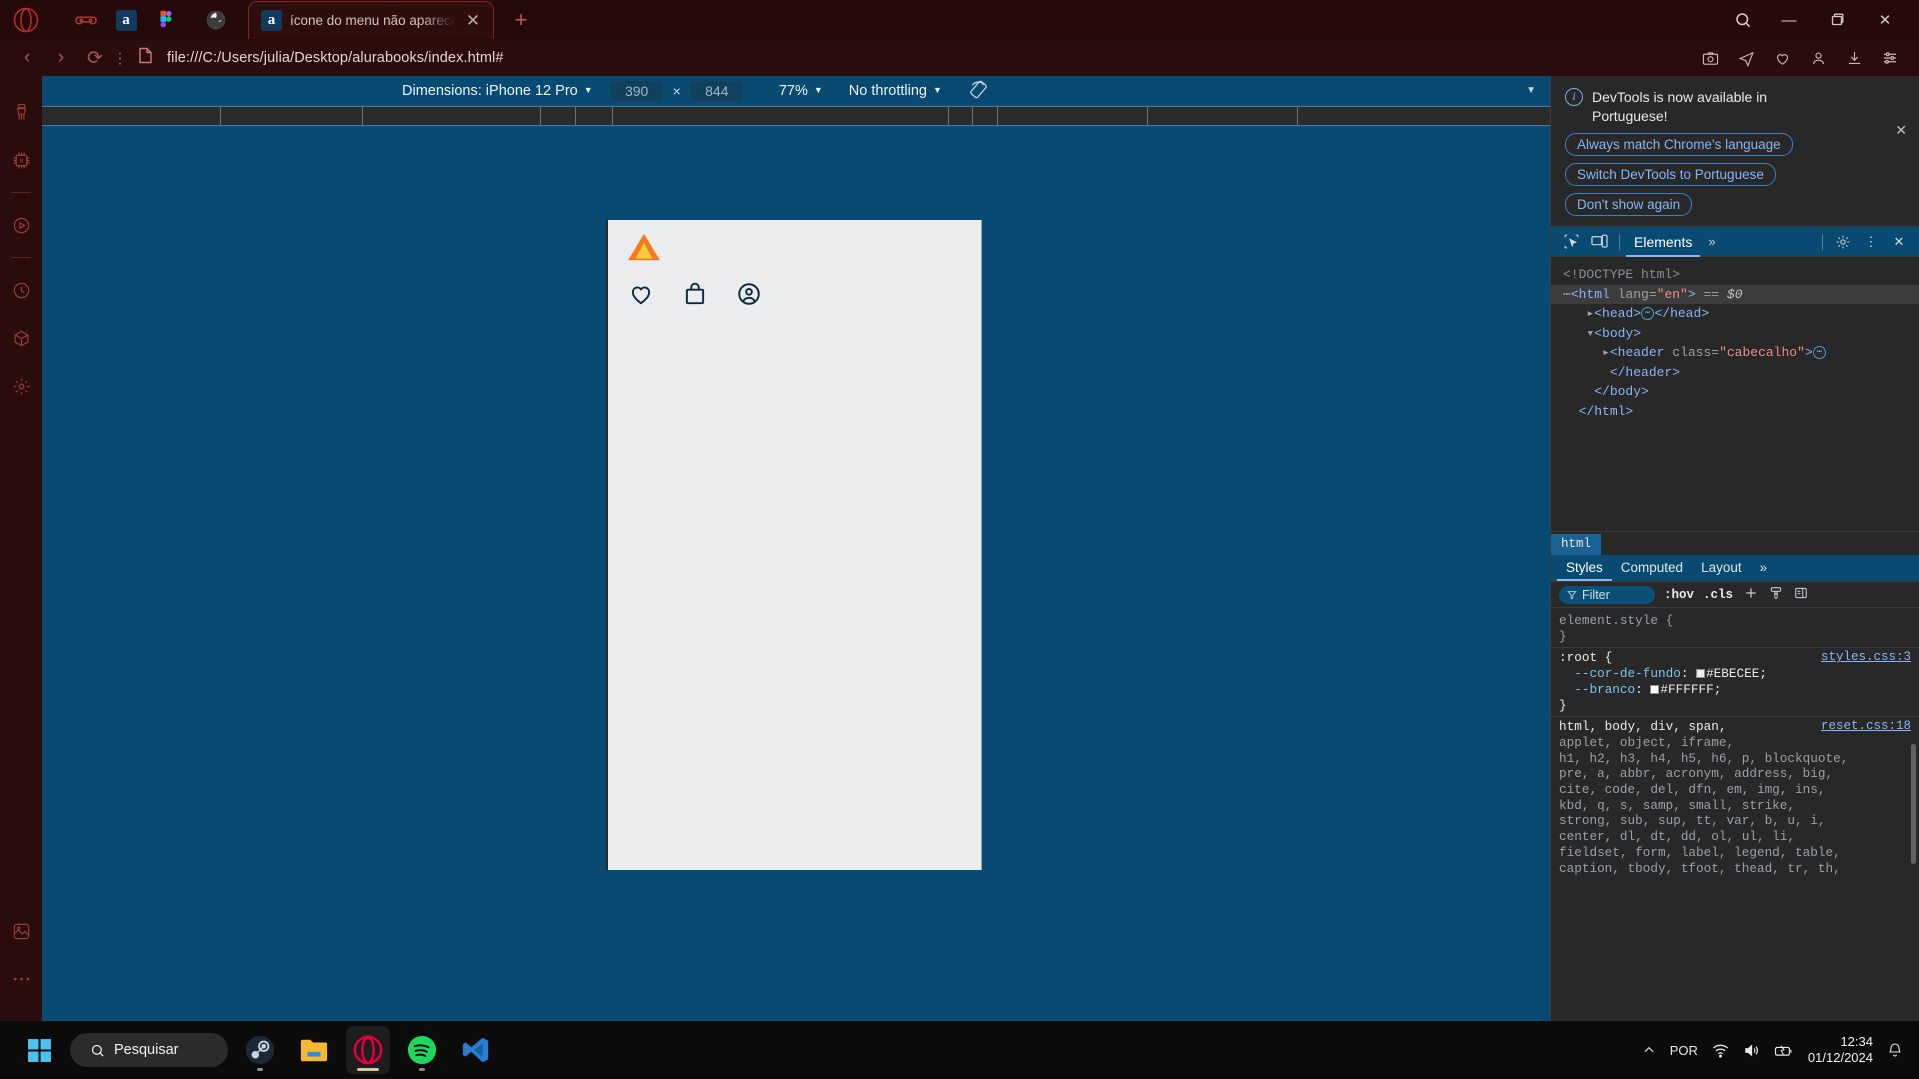 This screenshot has height=1079, width=1919. I want to click on download-icon, so click(1854, 58).